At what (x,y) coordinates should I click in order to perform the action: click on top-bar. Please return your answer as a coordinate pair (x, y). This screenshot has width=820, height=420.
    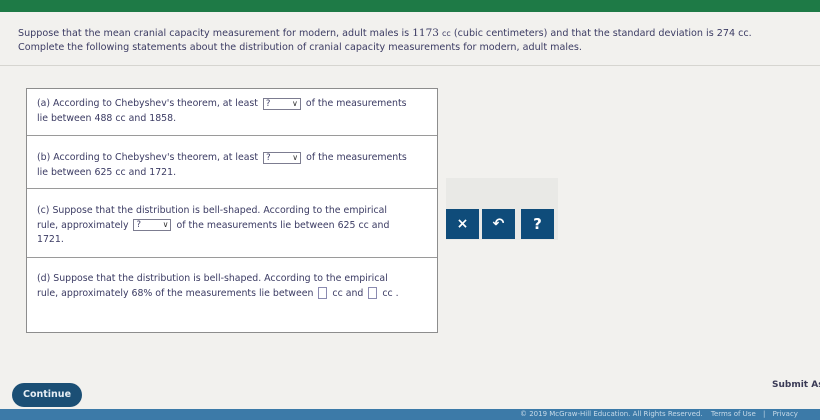
    Looking at the image, I should click on (410, 6).